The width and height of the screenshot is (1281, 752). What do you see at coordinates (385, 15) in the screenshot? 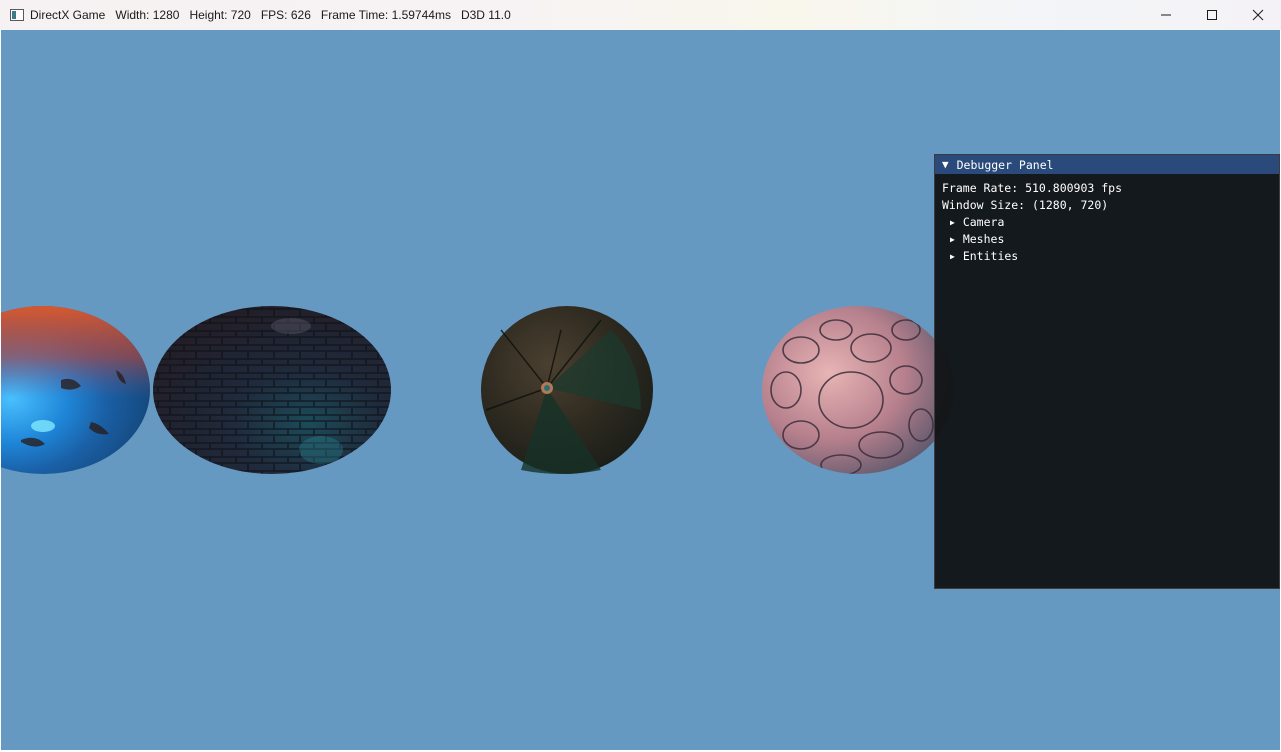
I see `frame-time-readout: Frame Time: 1.59744ms` at bounding box center [385, 15].